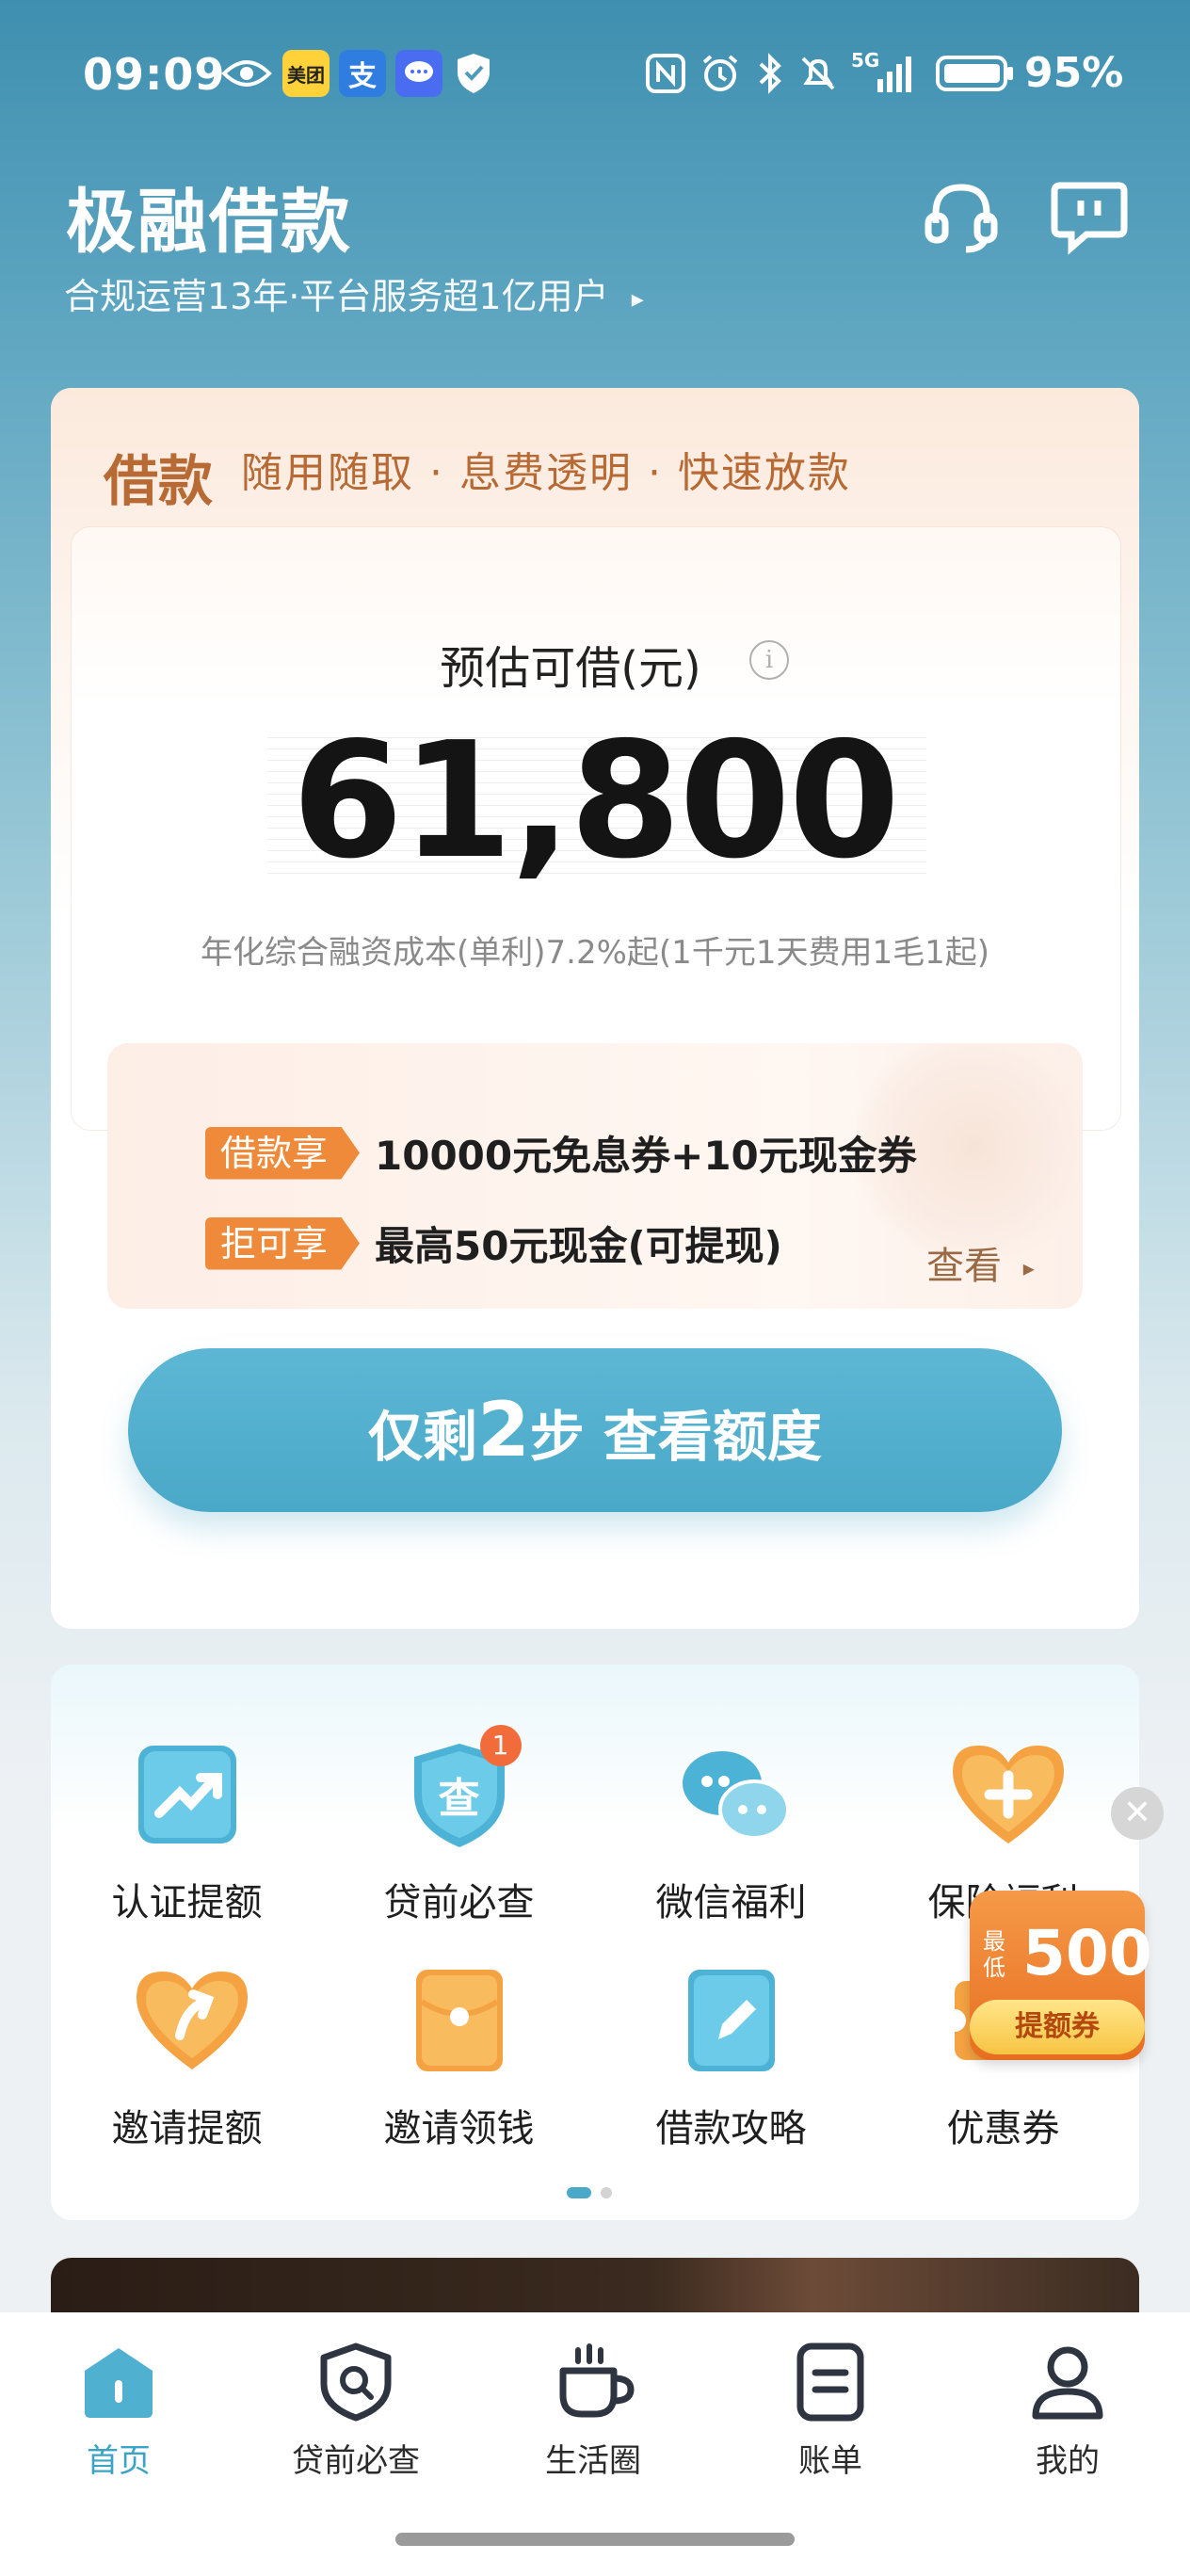  I want to click on battery-percent: 95%, so click(1074, 73).